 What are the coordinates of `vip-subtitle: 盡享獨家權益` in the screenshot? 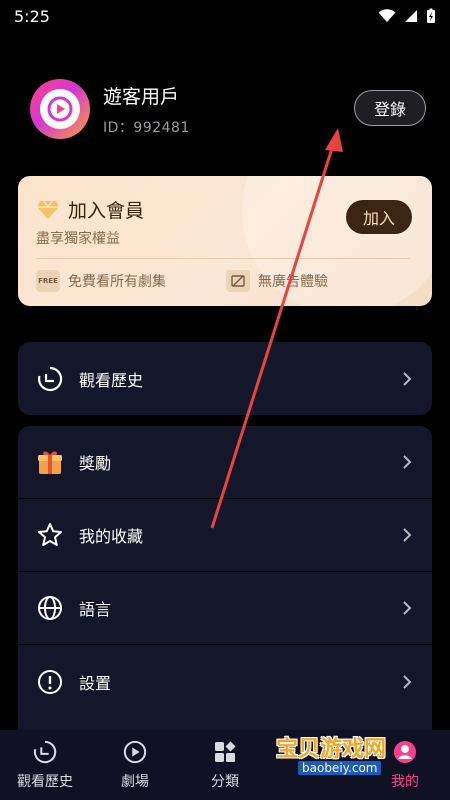 It's located at (78, 239).